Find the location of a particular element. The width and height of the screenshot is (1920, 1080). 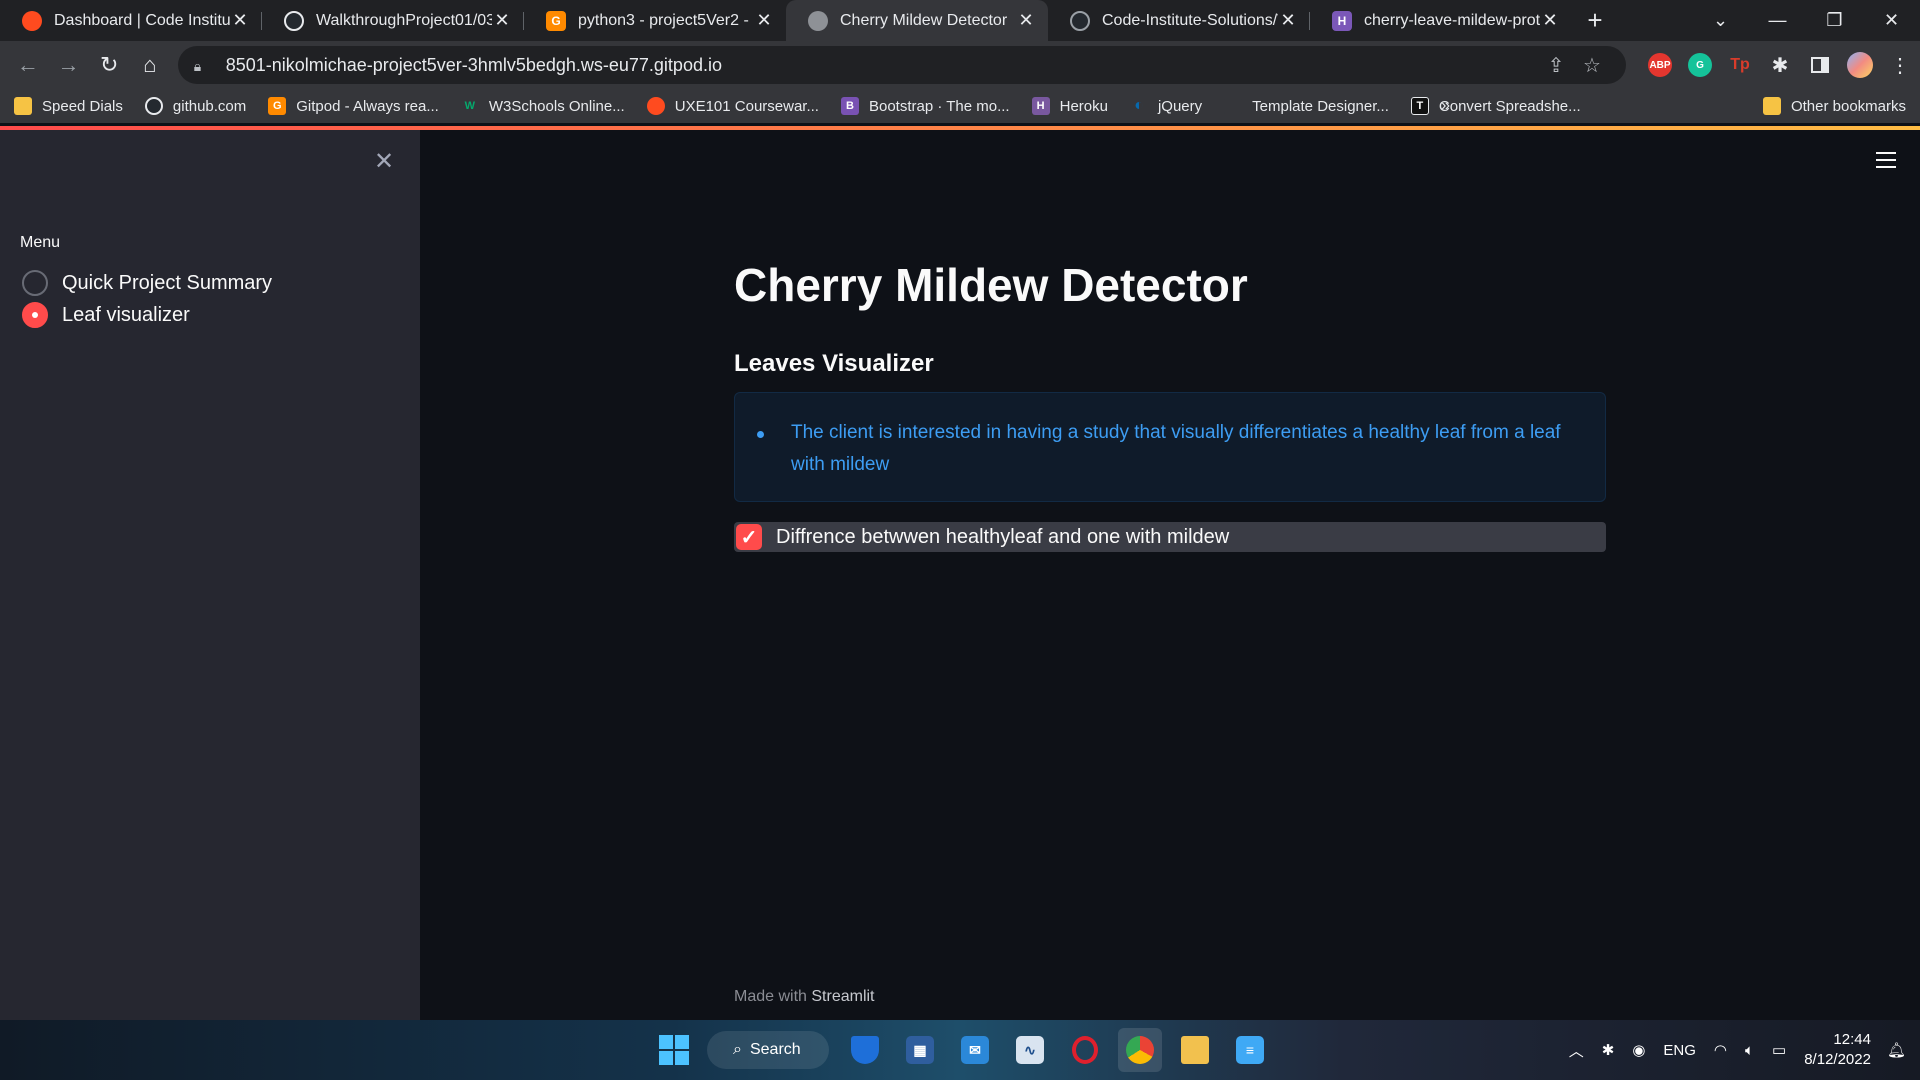

more-bookmarks-chevron-icon: » is located at coordinates (1445, 106).